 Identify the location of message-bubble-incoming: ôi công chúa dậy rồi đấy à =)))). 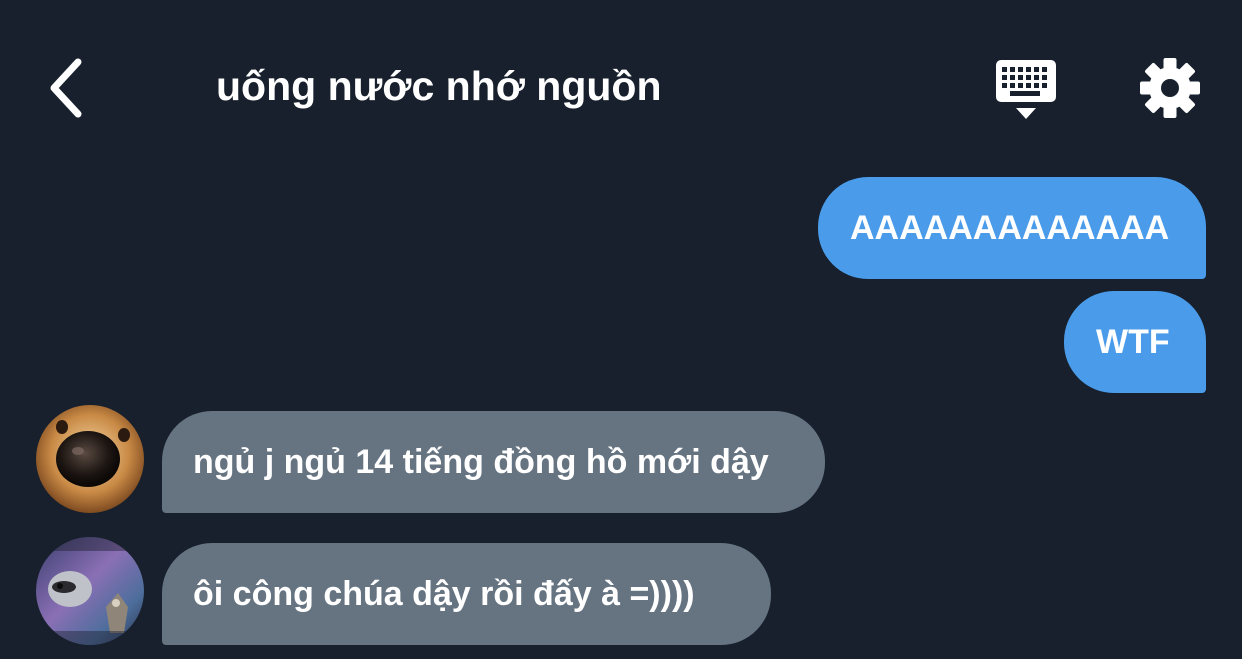
(466, 594).